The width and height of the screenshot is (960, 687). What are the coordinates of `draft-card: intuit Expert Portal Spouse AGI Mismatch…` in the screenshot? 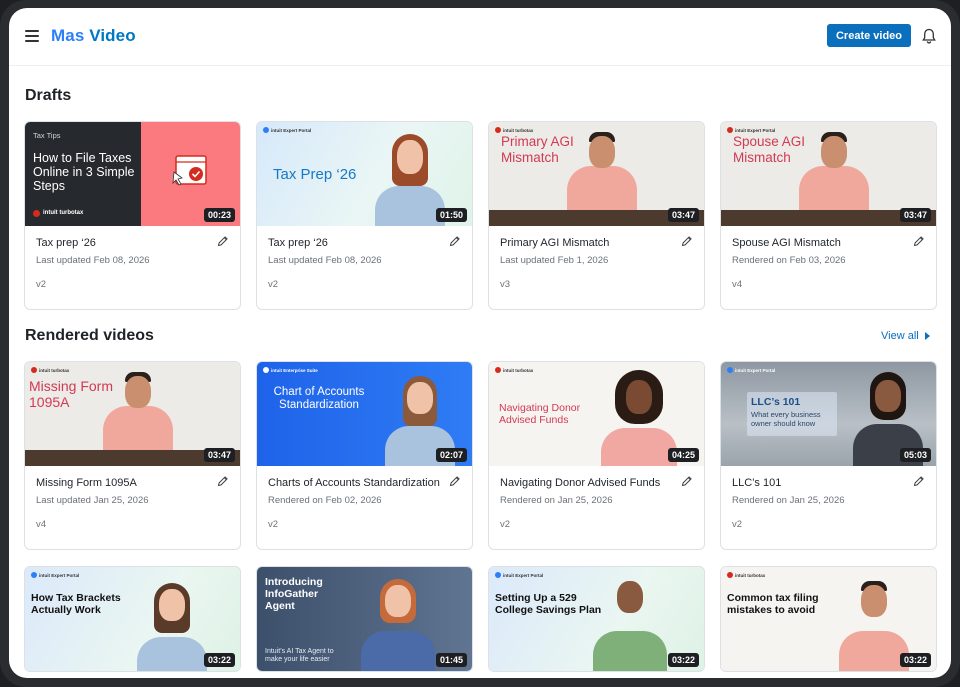 It's located at (828, 215).